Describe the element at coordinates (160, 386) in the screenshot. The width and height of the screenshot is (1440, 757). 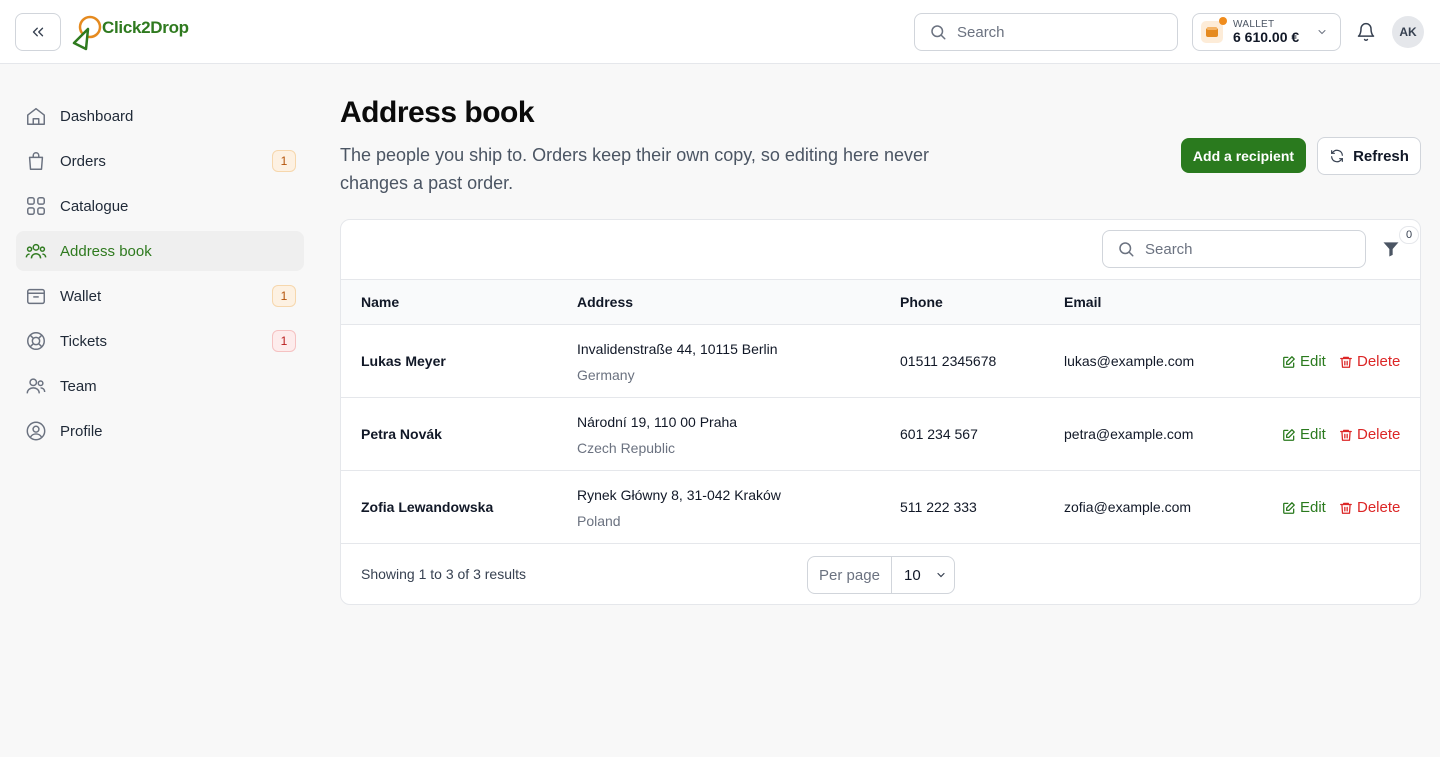
I see `sidebar-item-team: Team` at that location.